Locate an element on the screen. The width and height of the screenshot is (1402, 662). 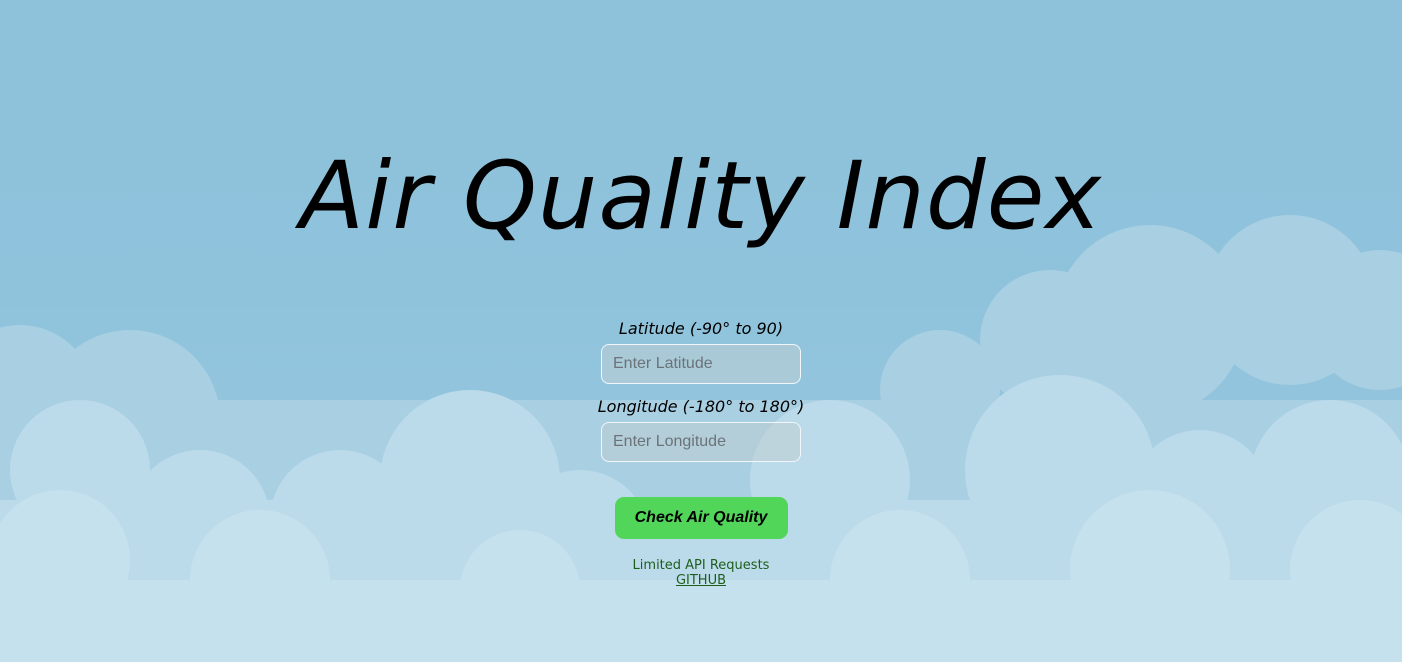
footer-note-block: Limited API Requests GITHUB is located at coordinates (701, 573).